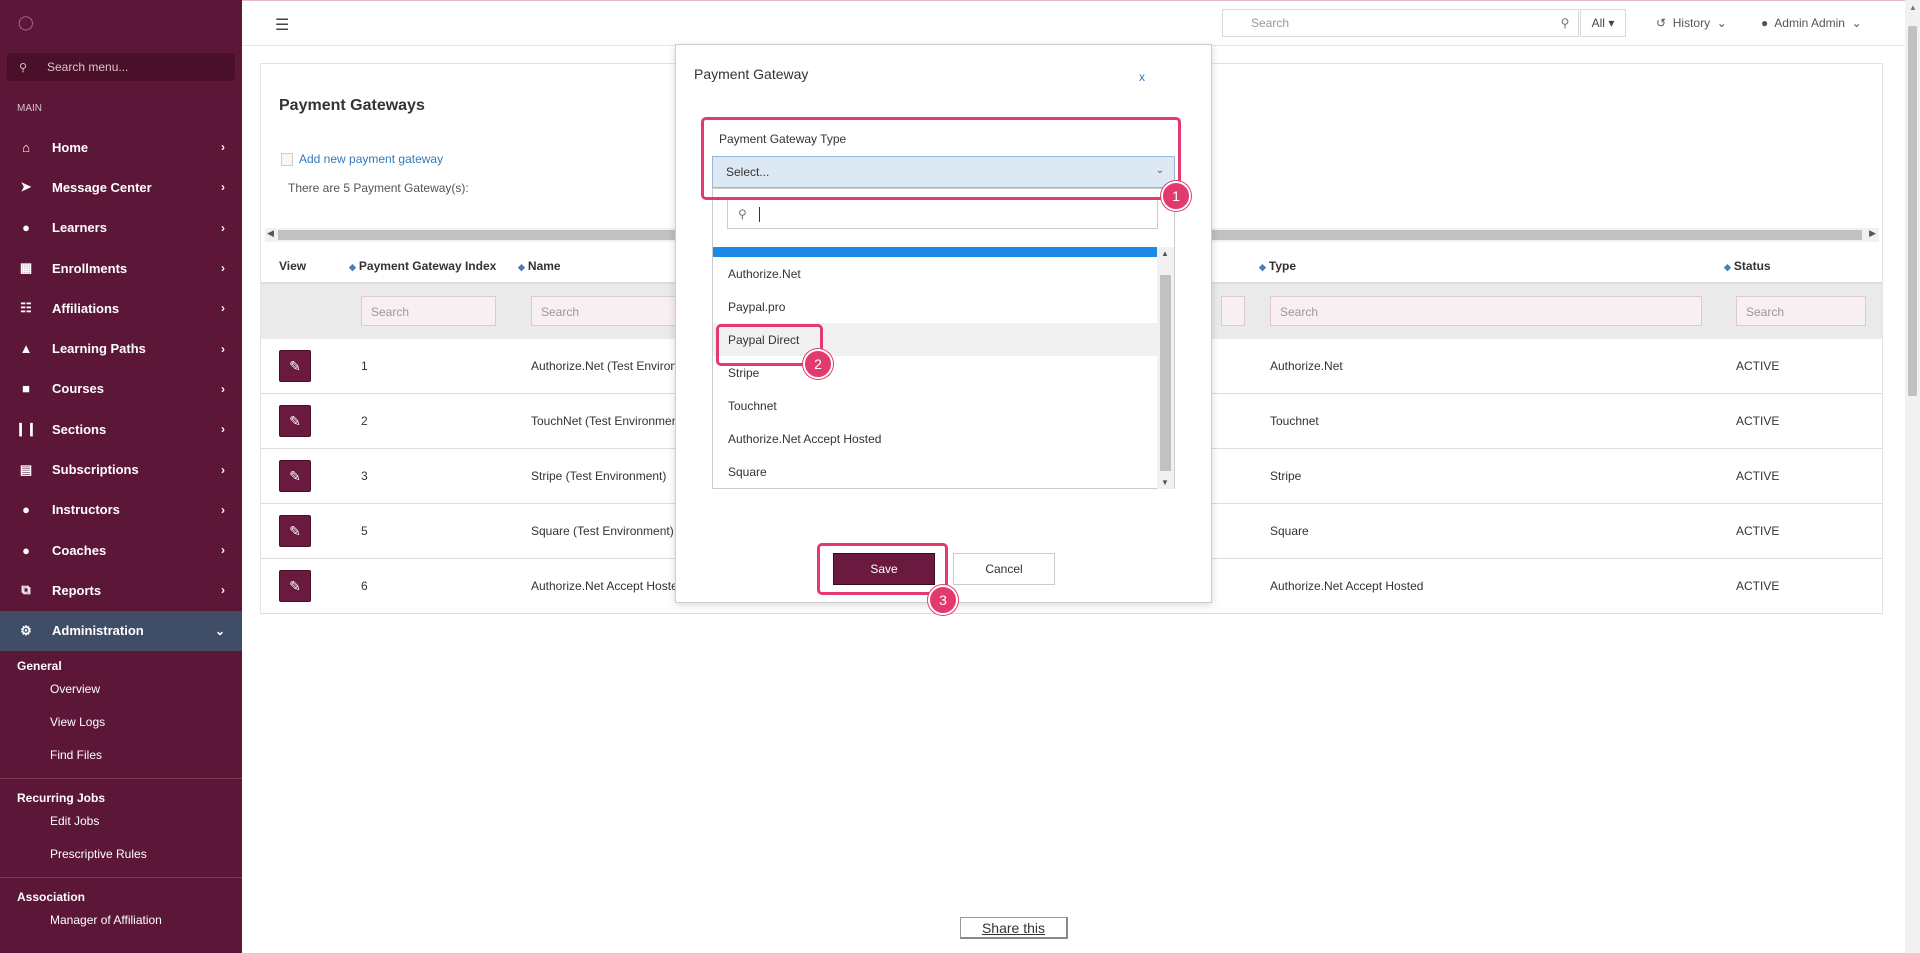  I want to click on step-badge-3: 3, so click(943, 600).